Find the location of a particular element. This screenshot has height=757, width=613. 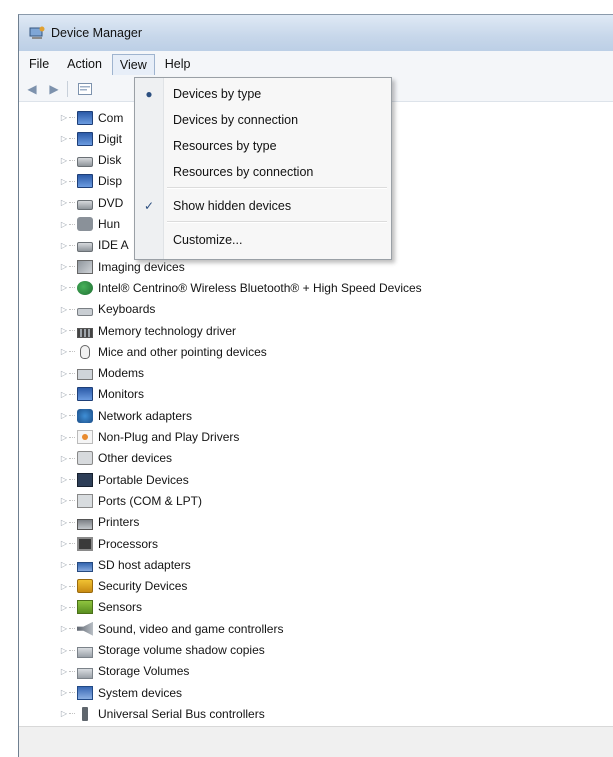

tree-node: ▷ Storage volume shadow copies is located at coordinates (162, 650).